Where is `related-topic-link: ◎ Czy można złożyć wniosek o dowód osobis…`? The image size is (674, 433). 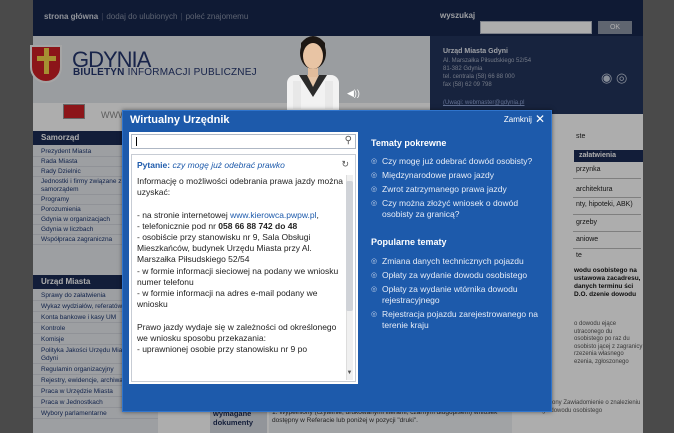
related-topic-link: ◎ Czy można złożyć wniosek o dowód osobis… is located at coordinates (461, 209).